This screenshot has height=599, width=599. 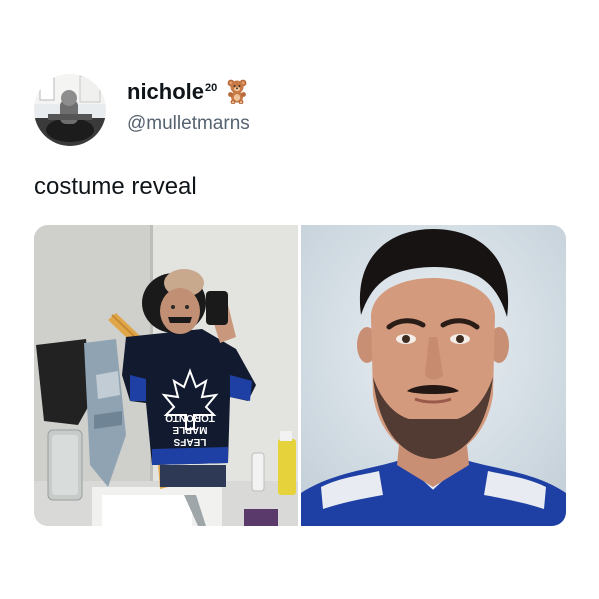 What do you see at coordinates (189, 429) in the screenshot?
I see `jersey-text-maple: MAPLE` at bounding box center [189, 429].